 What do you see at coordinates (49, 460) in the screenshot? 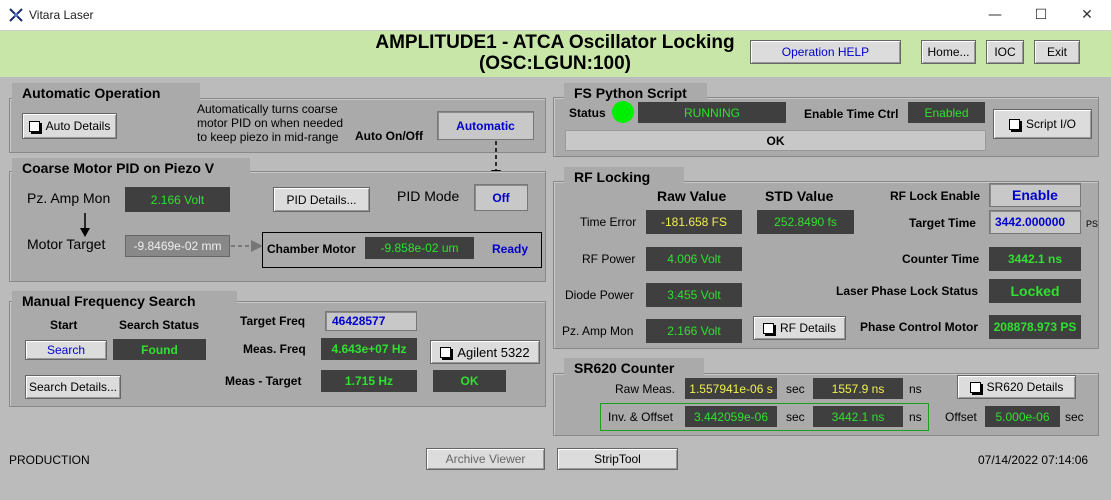
I see `environment-label: PRODUCTION` at bounding box center [49, 460].